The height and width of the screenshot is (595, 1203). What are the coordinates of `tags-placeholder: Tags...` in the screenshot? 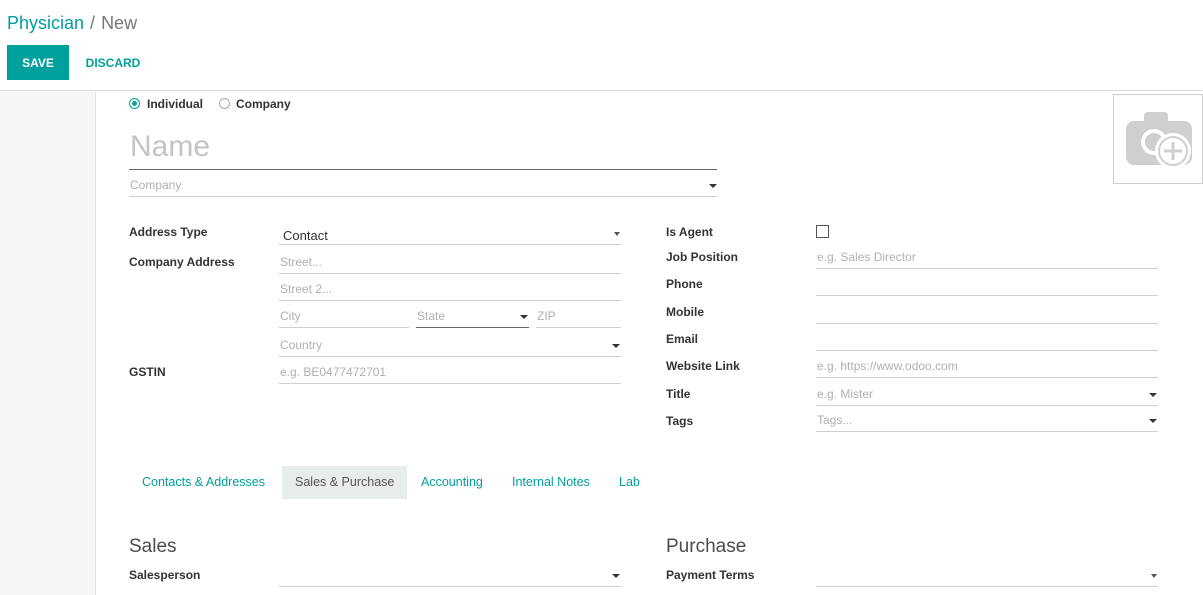 It's located at (835, 420).